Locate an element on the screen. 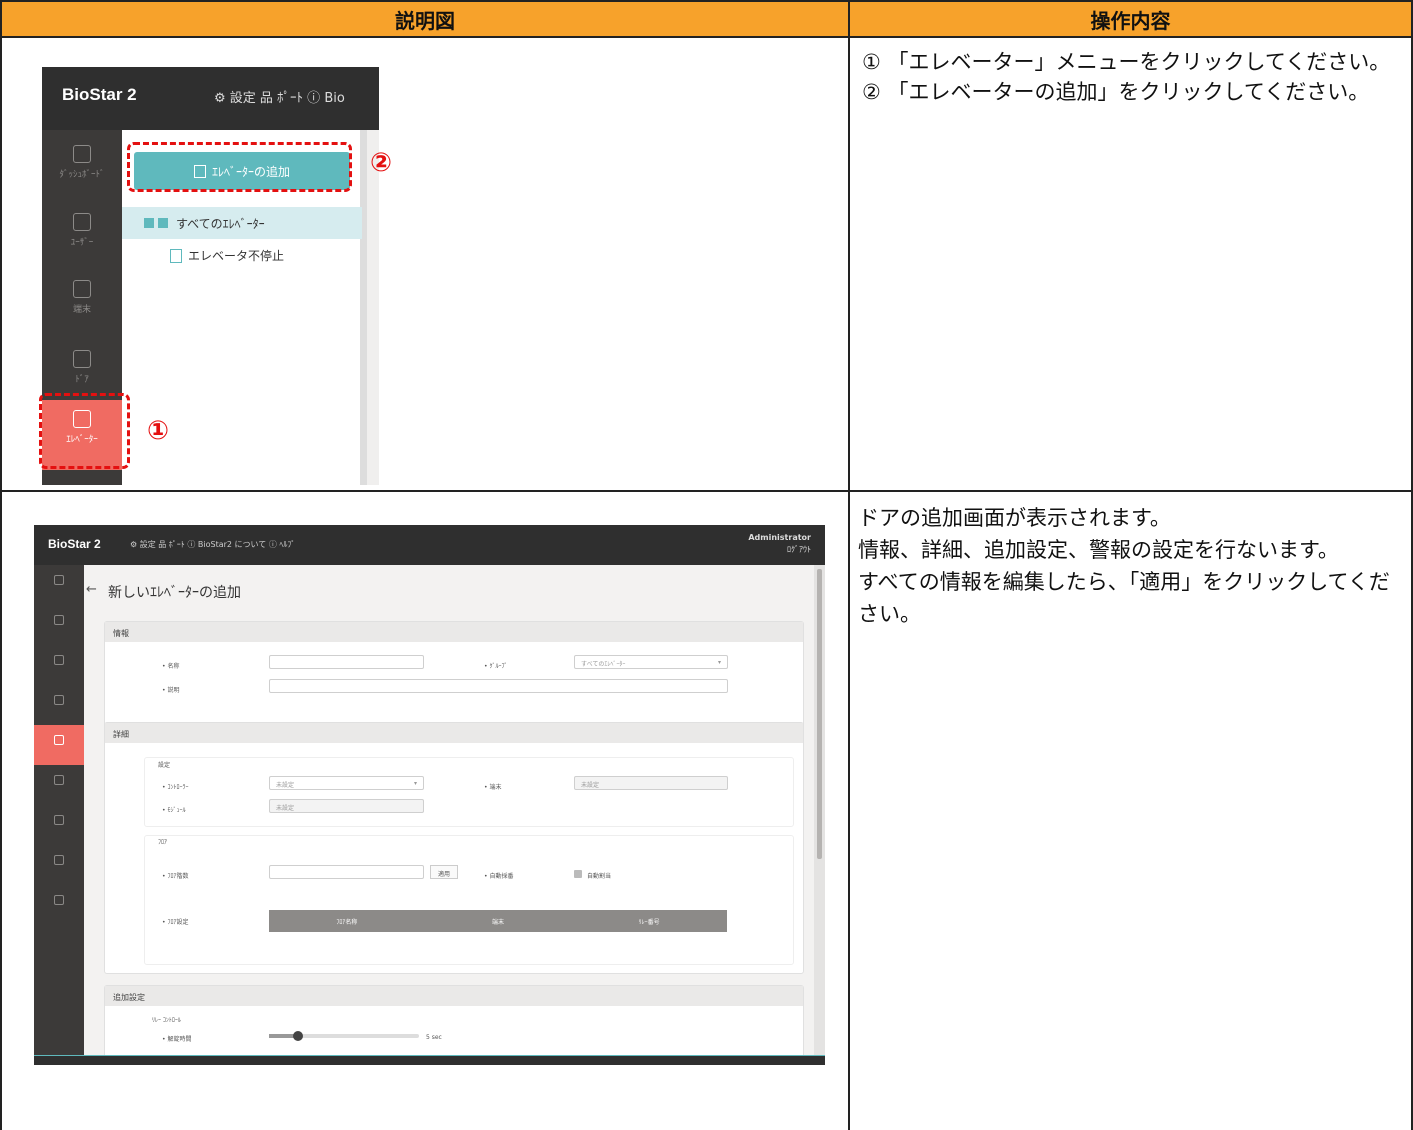 The image size is (1413, 1130). group-icon is located at coordinates (163, 223).